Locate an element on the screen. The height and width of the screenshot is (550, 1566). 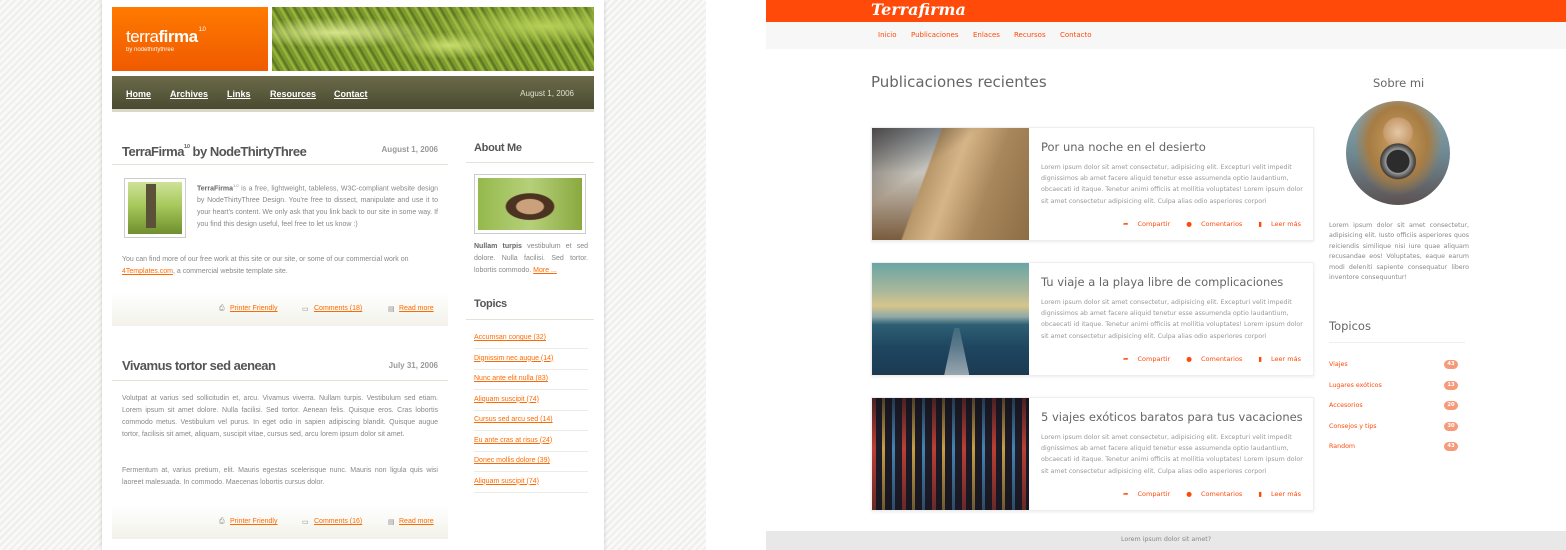
topics-title: Topics is located at coordinates (490, 304).